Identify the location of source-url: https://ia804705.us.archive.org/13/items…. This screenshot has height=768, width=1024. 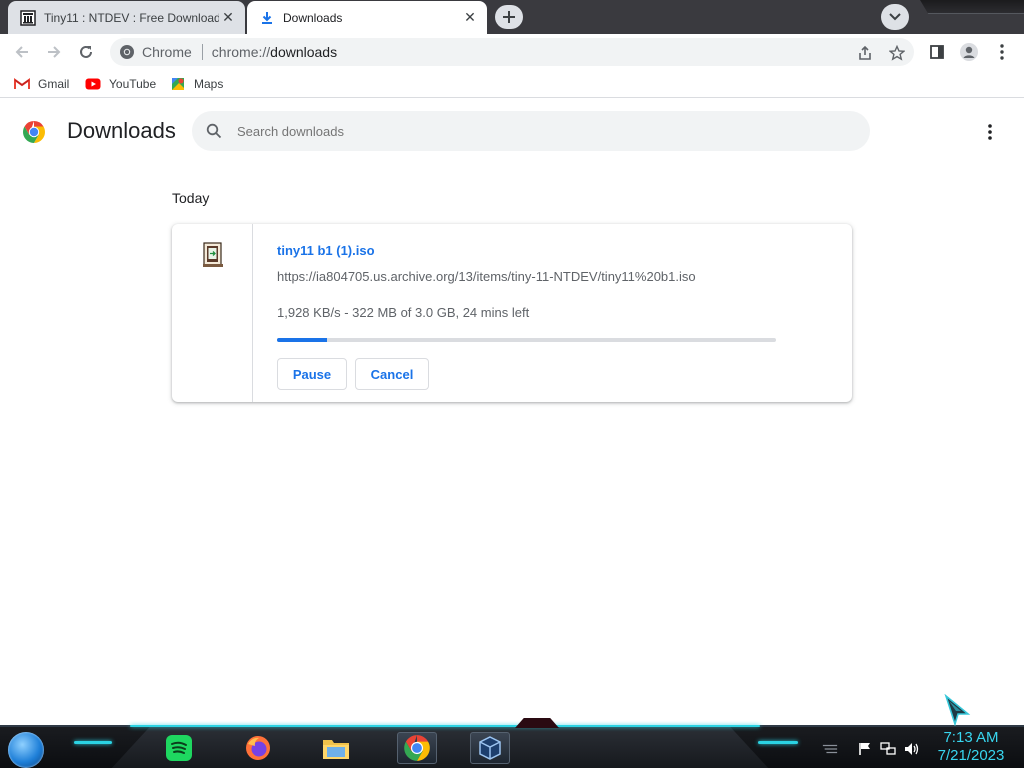
(486, 276).